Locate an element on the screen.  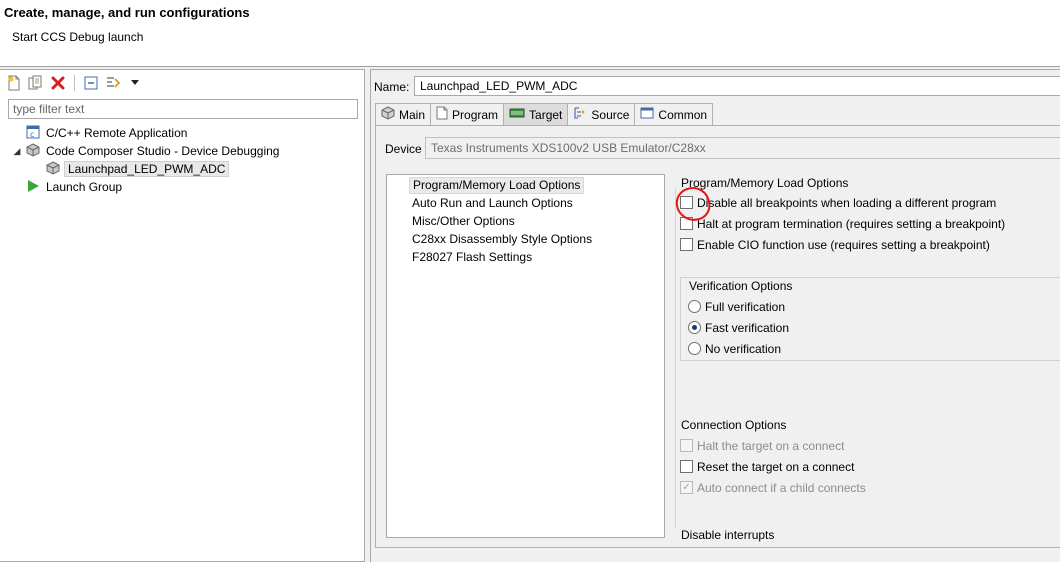
group-divider is located at coordinates (675, 358).